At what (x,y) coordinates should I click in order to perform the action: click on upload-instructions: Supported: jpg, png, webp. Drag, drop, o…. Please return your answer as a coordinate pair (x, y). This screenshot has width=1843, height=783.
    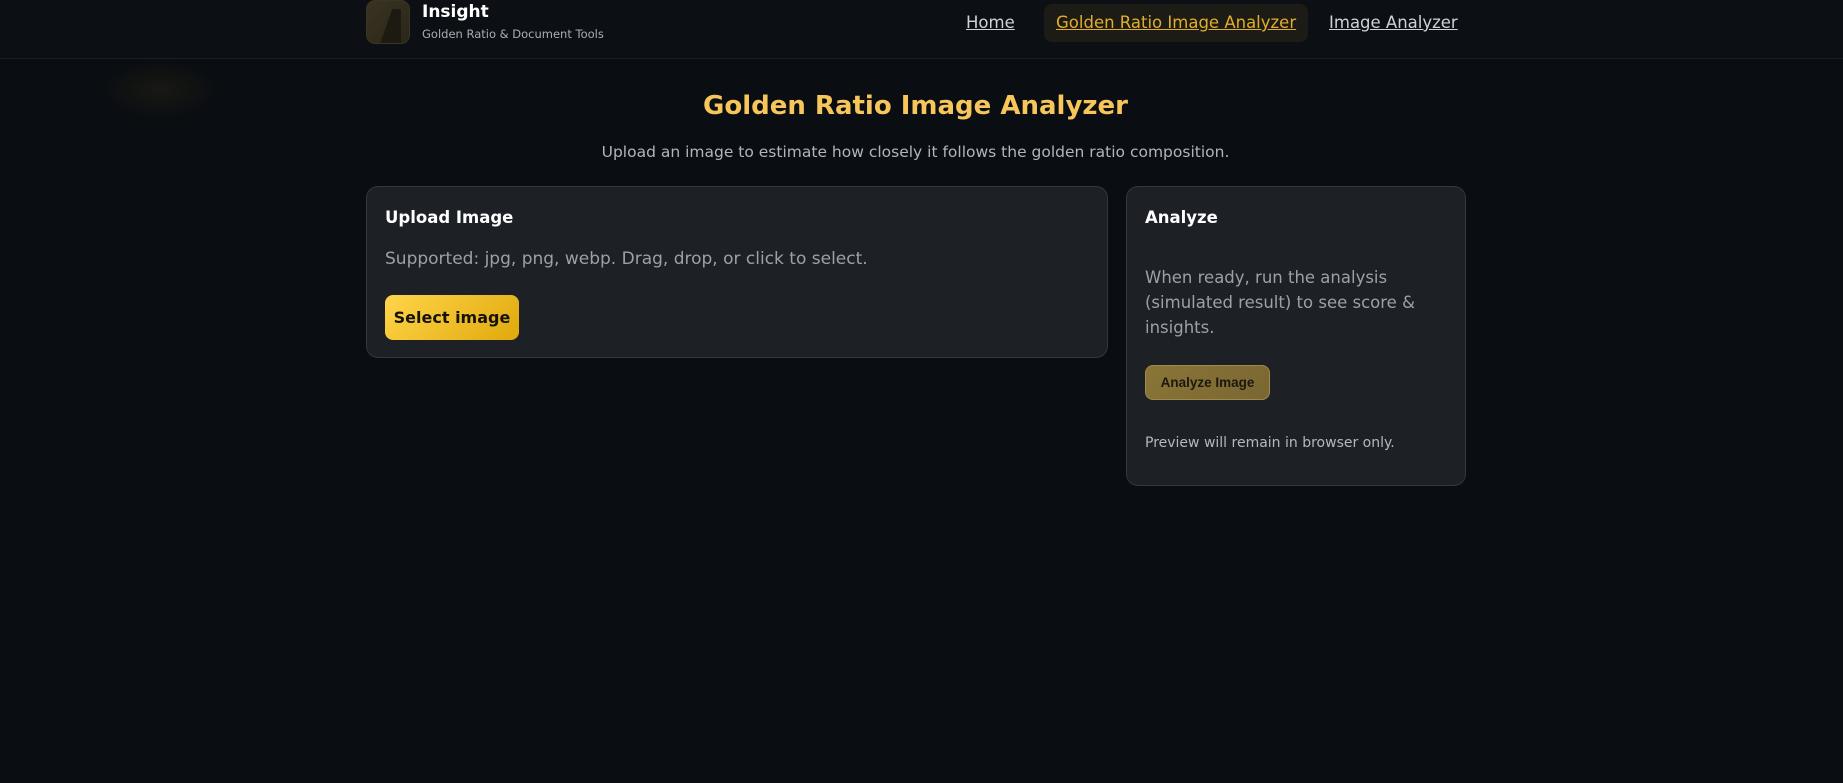
    Looking at the image, I should click on (626, 259).